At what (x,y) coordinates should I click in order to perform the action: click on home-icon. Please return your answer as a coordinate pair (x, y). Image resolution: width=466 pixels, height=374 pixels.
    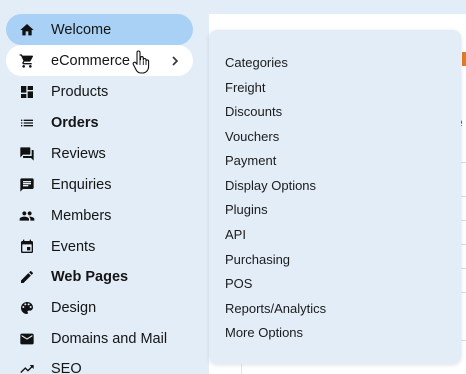
    Looking at the image, I should click on (27, 30).